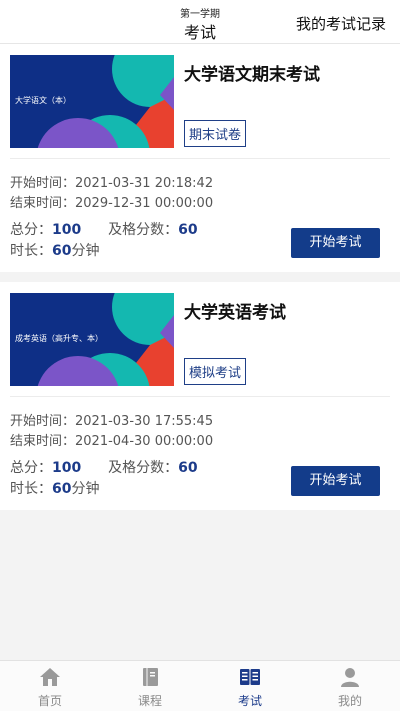  What do you see at coordinates (59, 338) in the screenshot?
I see `cover-label: 成考英语（高升专、本）` at bounding box center [59, 338].